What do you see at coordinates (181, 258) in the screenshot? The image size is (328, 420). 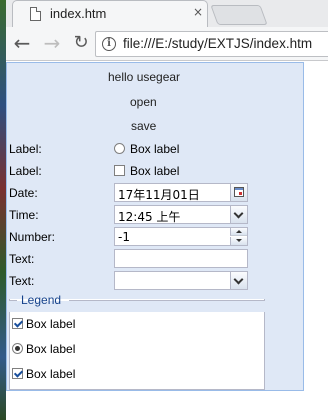 I see `text-field` at bounding box center [181, 258].